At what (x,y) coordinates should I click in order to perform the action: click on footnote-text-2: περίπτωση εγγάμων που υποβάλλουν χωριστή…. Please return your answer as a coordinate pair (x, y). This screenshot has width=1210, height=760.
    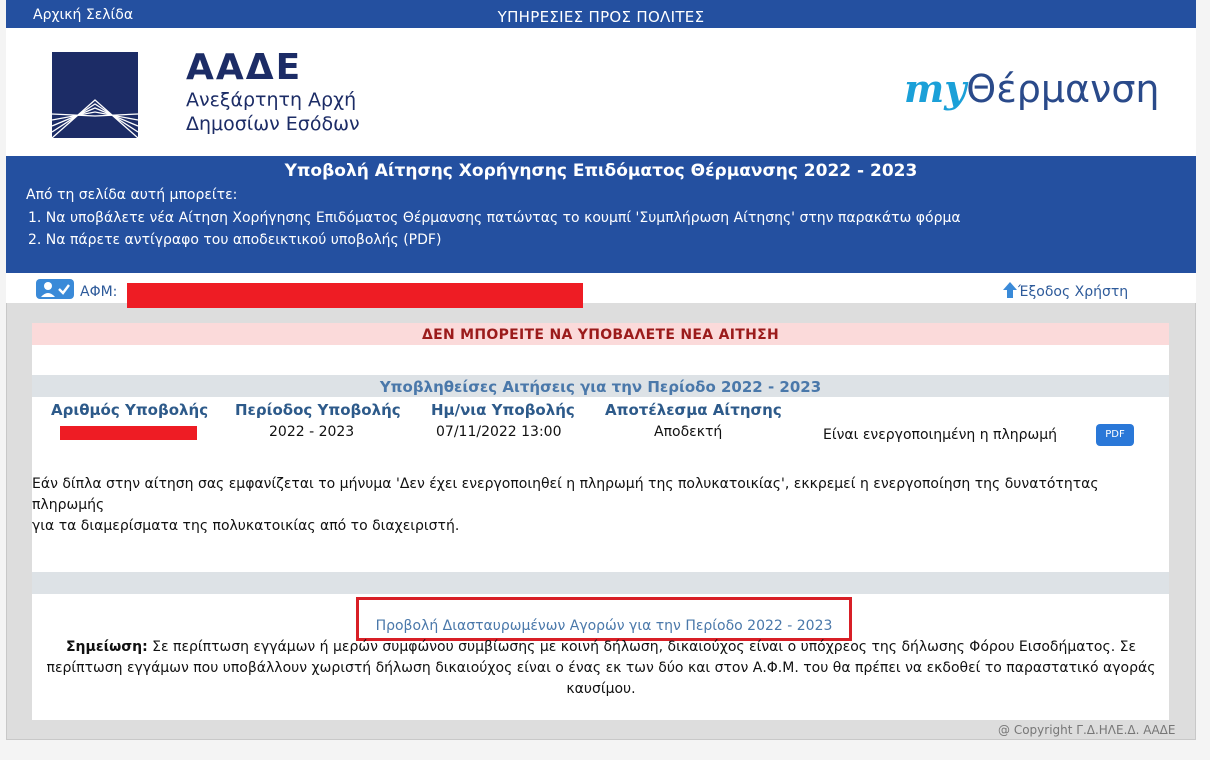
    Looking at the image, I should click on (601, 668).